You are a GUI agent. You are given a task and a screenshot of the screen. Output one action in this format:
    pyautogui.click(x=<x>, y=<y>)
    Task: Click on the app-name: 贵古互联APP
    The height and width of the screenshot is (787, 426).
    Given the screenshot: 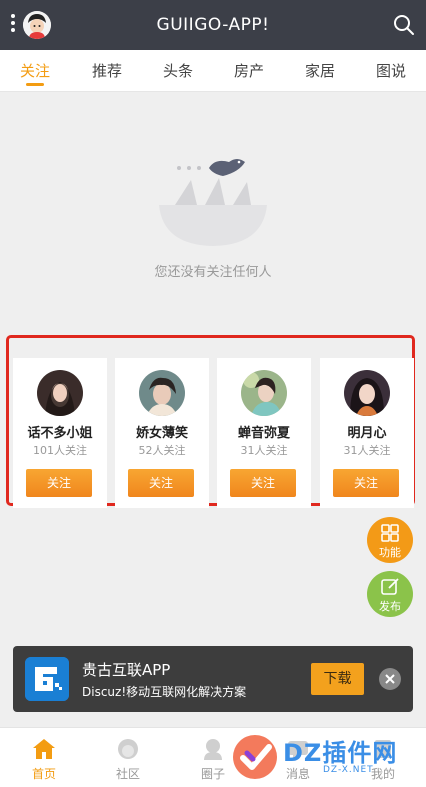 What is the action you would take?
    pyautogui.click(x=126, y=670)
    